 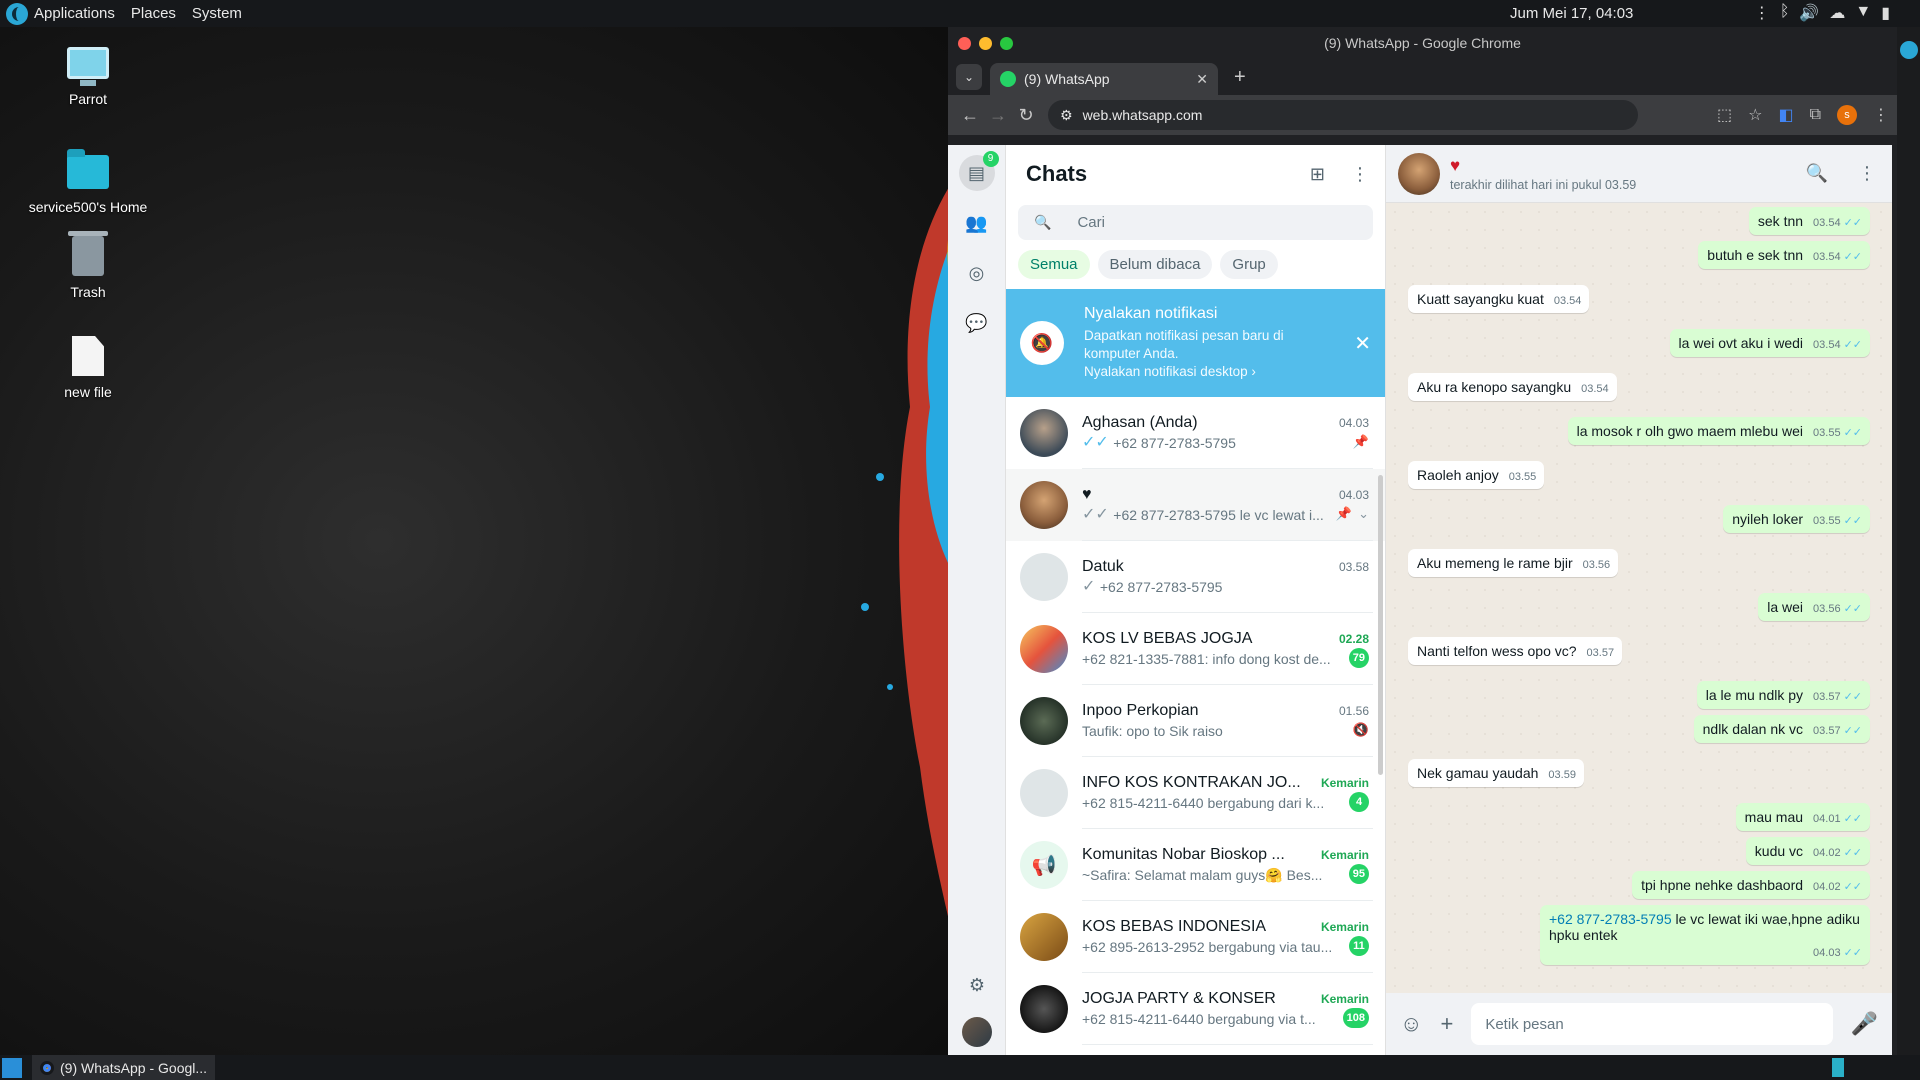 I want to click on message-outgoing: ndlk dalan nk vc 03.57 ✓✓, so click(x=1639, y=729).